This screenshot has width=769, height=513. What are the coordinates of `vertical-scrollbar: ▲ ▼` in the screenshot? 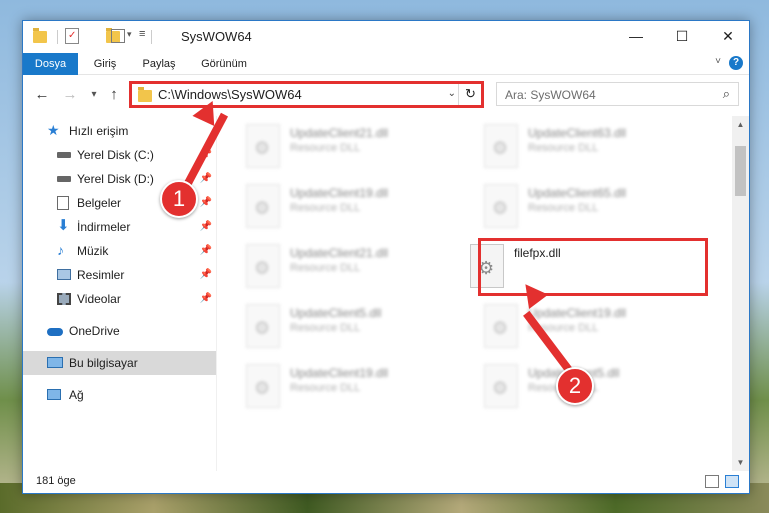 It's located at (740, 293).